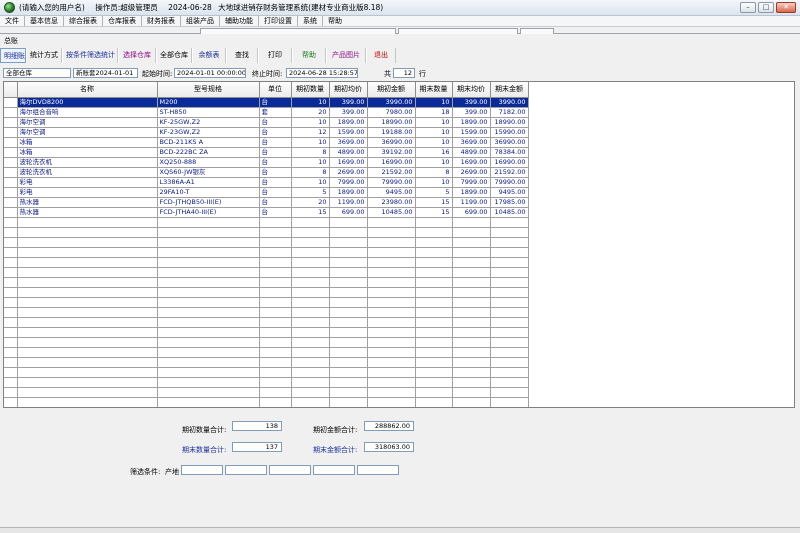 The width and height of the screenshot is (800, 533). What do you see at coordinates (209, 55) in the screenshot?
I see `balance-sheet-button: 余额表` at bounding box center [209, 55].